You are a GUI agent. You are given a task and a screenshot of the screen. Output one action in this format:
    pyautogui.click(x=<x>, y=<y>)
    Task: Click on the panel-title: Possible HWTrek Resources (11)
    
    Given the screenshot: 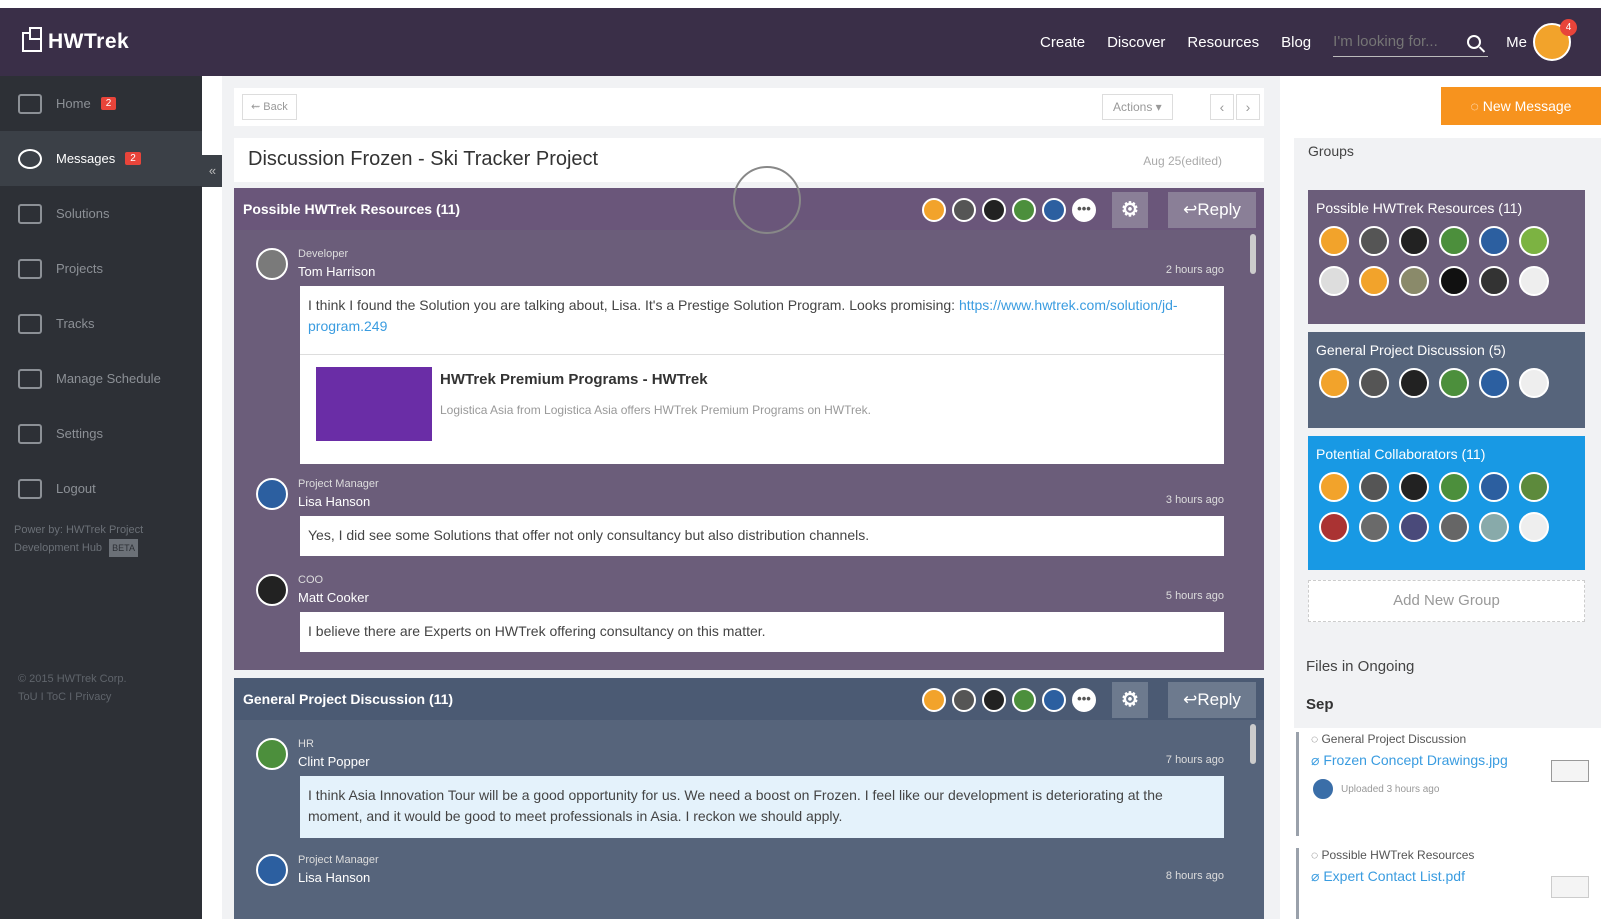 What is the action you would take?
    pyautogui.click(x=351, y=209)
    